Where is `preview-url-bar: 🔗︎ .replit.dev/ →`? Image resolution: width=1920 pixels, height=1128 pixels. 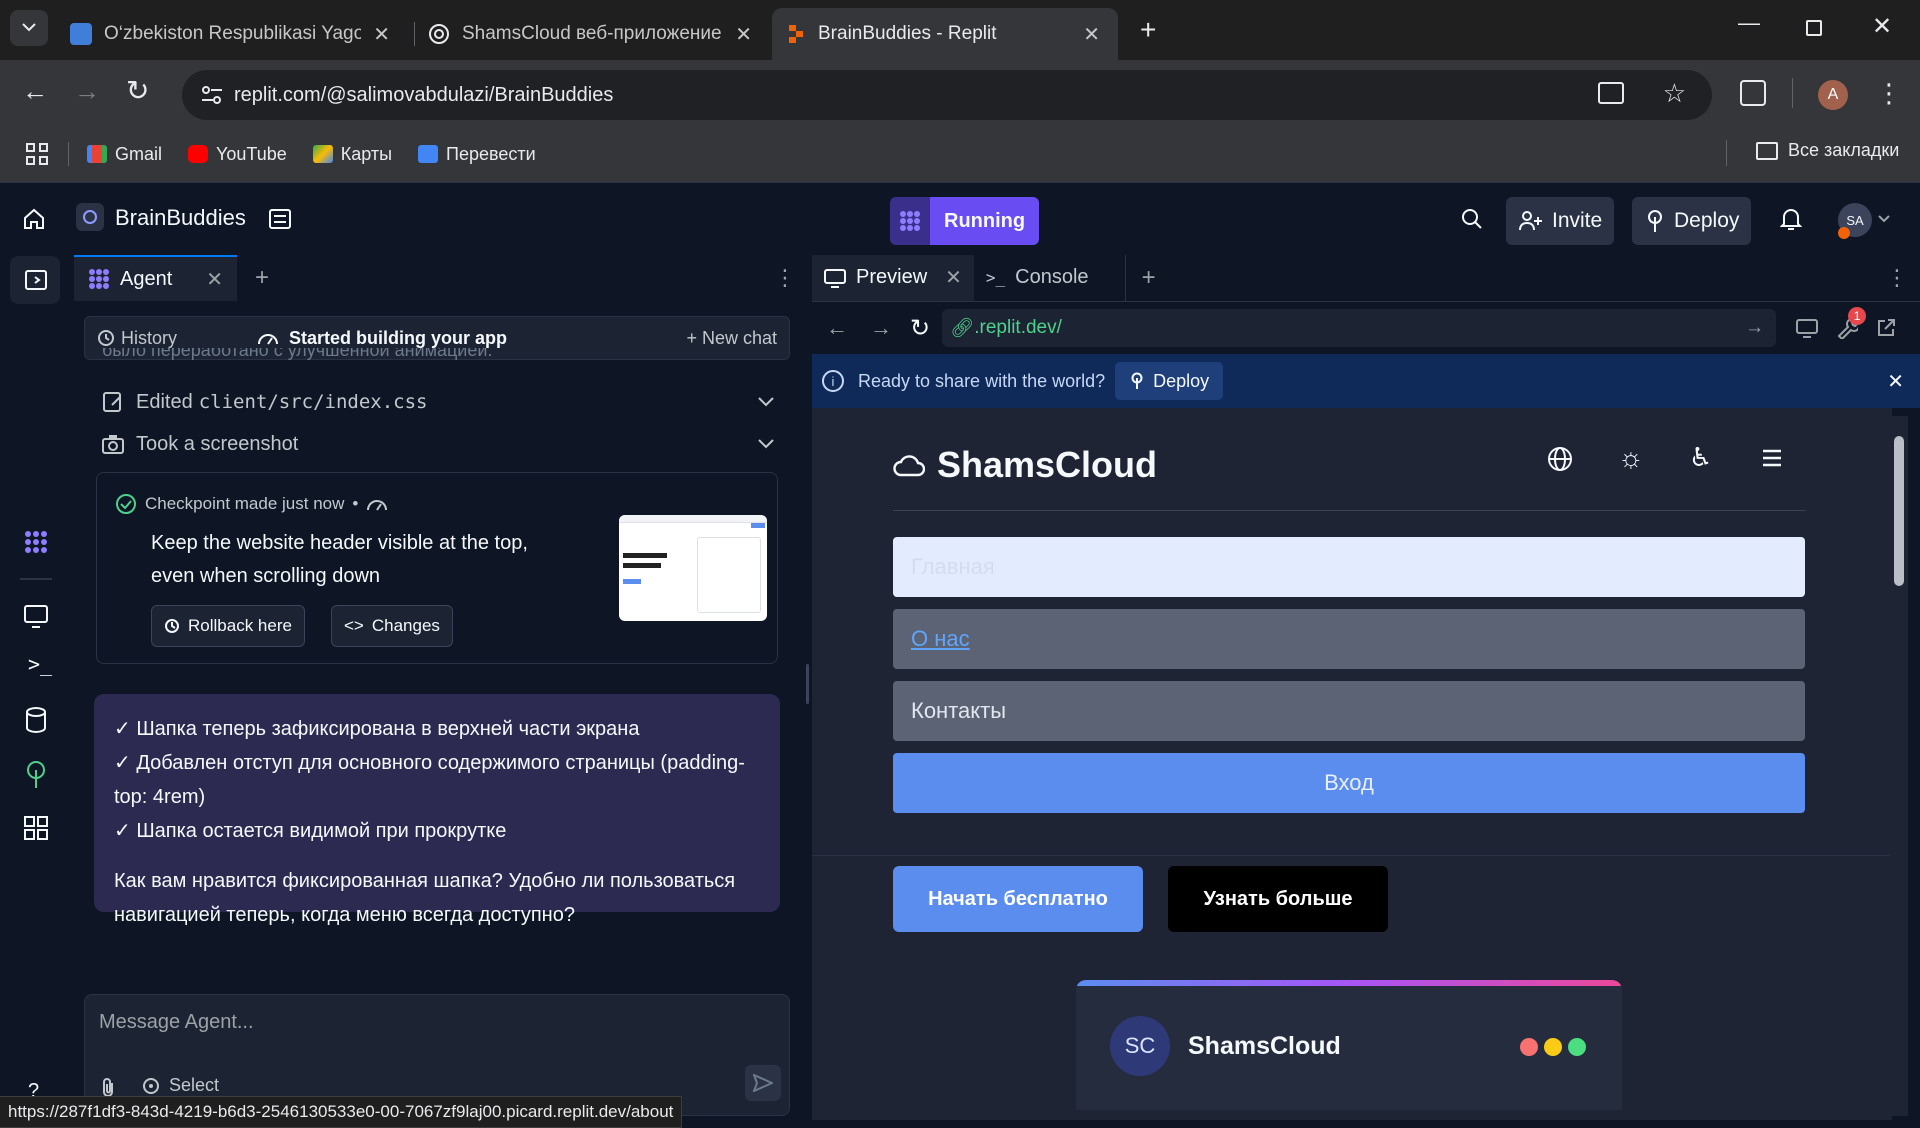
preview-url-bar: 🔗︎ .replit.dev/ → is located at coordinates (1359, 328).